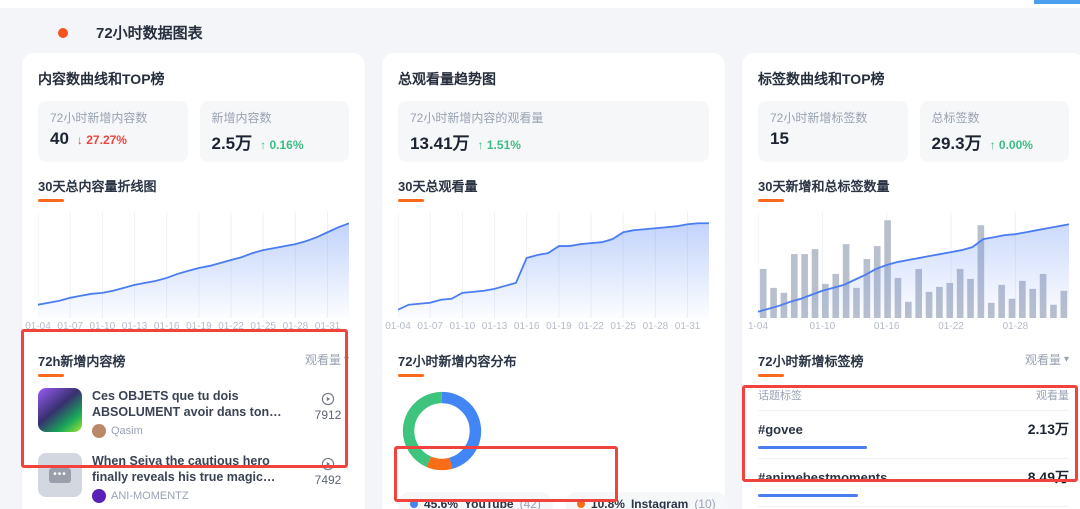  Describe the element at coordinates (553, 131) in the screenshot. I see `stat-views-72h: 72小时新增内容的观看量 13.41万 ↑ 1.51%` at that location.